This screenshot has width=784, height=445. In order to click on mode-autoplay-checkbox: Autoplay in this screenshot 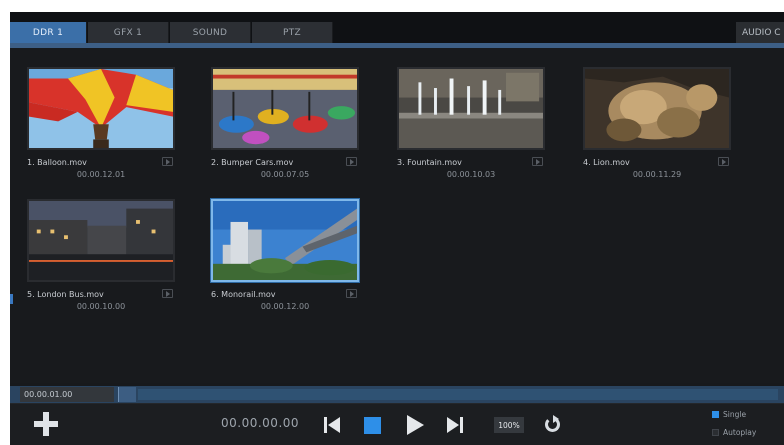, I will do `click(734, 432)`.